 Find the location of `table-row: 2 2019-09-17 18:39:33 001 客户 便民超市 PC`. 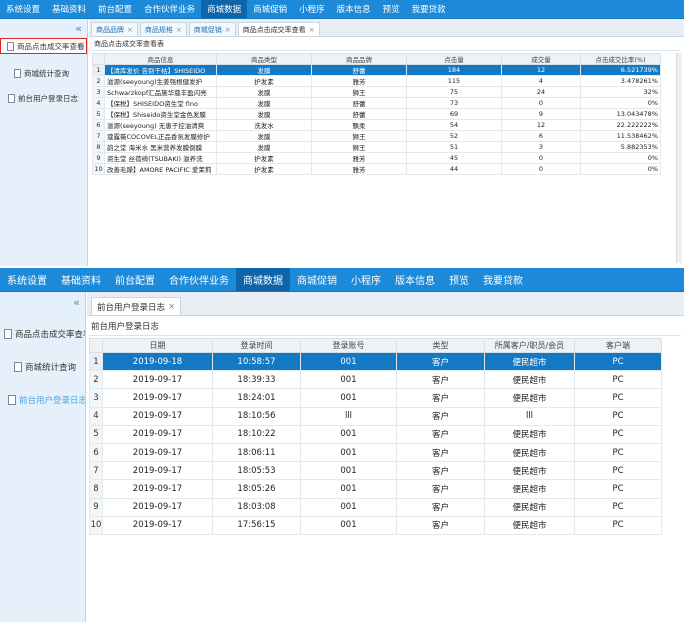

table-row: 2 2019-09-17 18:39:33 001 客户 便民超市 PC is located at coordinates (375, 380).